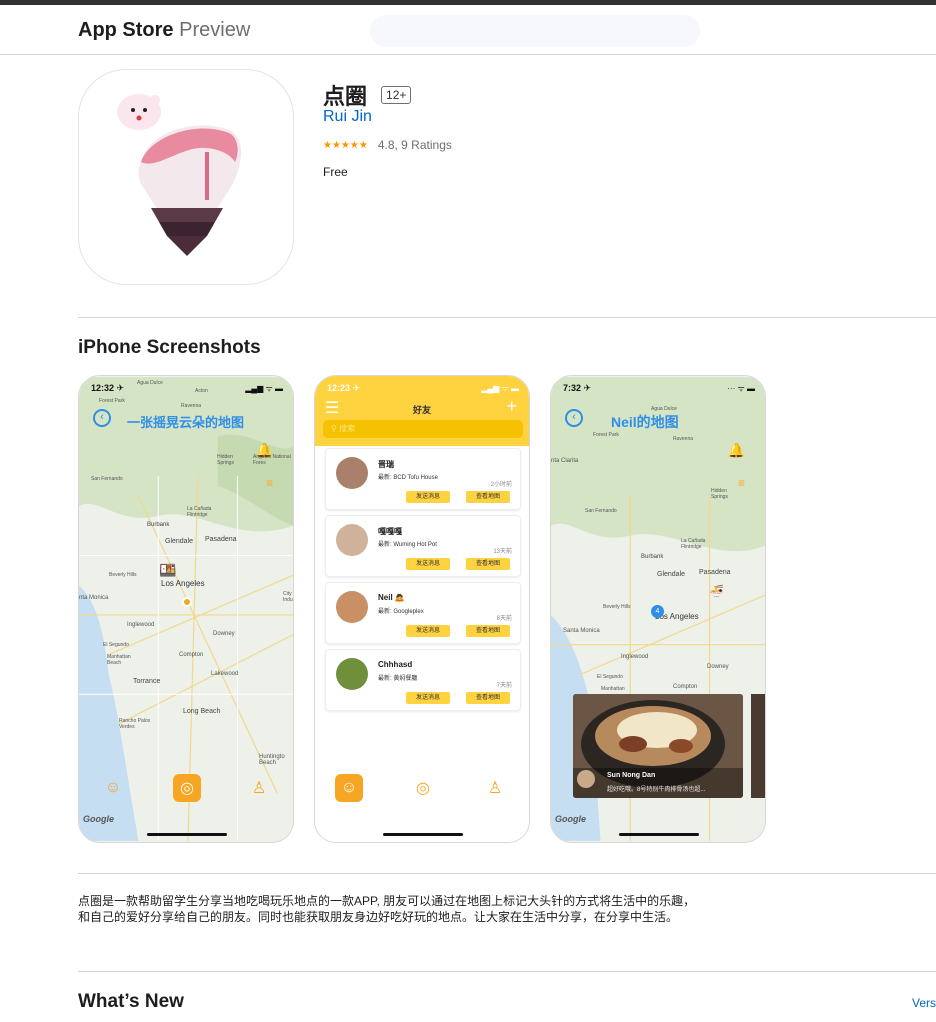  I want to click on friends-header: 12:23 ✈ ▂▄▆ ᯤ ▬ ☰ 好友 + ⚲ 搜索, so click(422, 411).